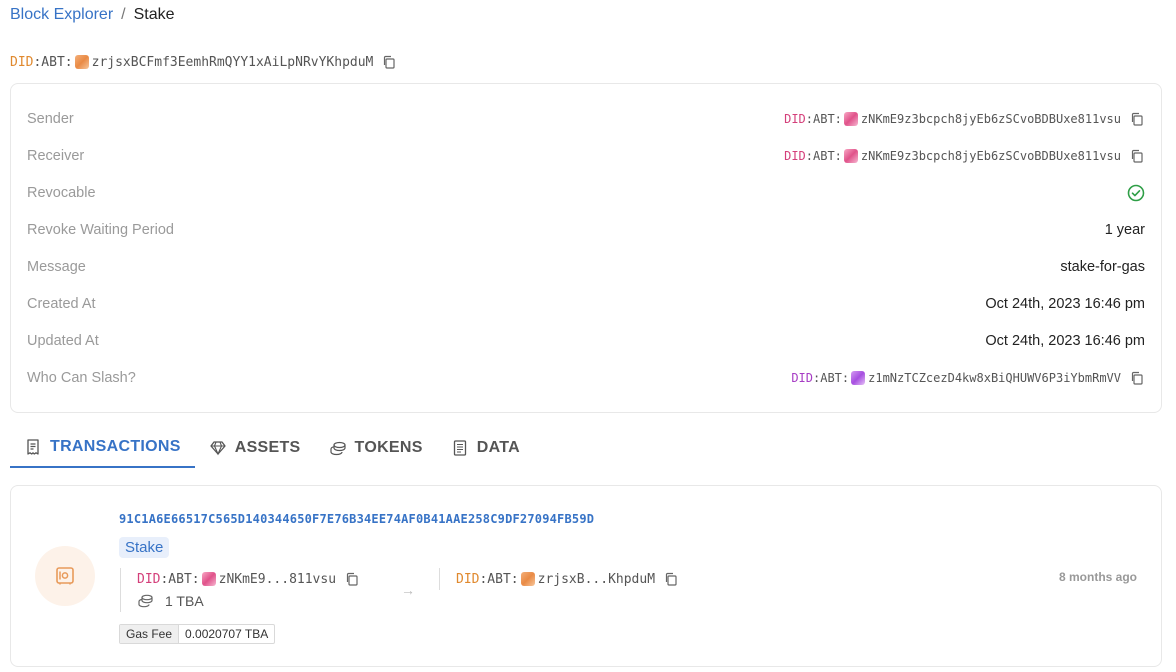 This screenshot has width=1176, height=672. I want to click on transaction-type-badge: Stake, so click(144, 547).